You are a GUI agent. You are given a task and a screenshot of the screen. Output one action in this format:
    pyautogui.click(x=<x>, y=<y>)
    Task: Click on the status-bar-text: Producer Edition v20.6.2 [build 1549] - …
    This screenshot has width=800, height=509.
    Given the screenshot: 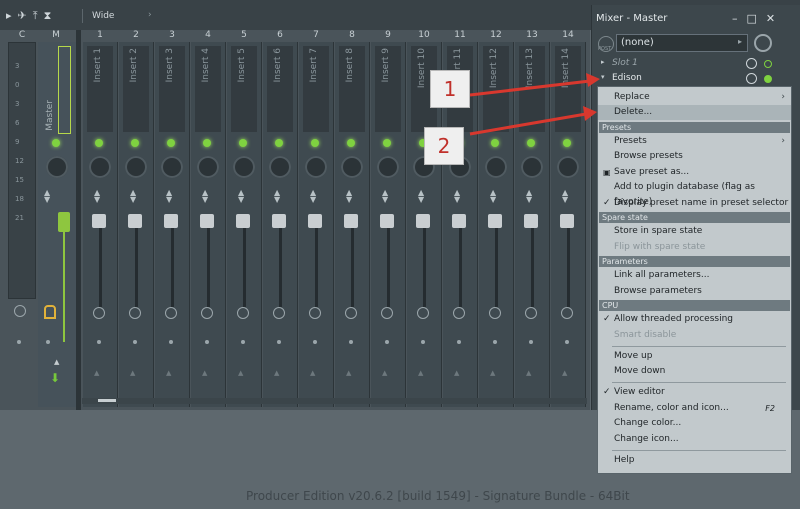 What is the action you would take?
    pyautogui.click(x=438, y=496)
    